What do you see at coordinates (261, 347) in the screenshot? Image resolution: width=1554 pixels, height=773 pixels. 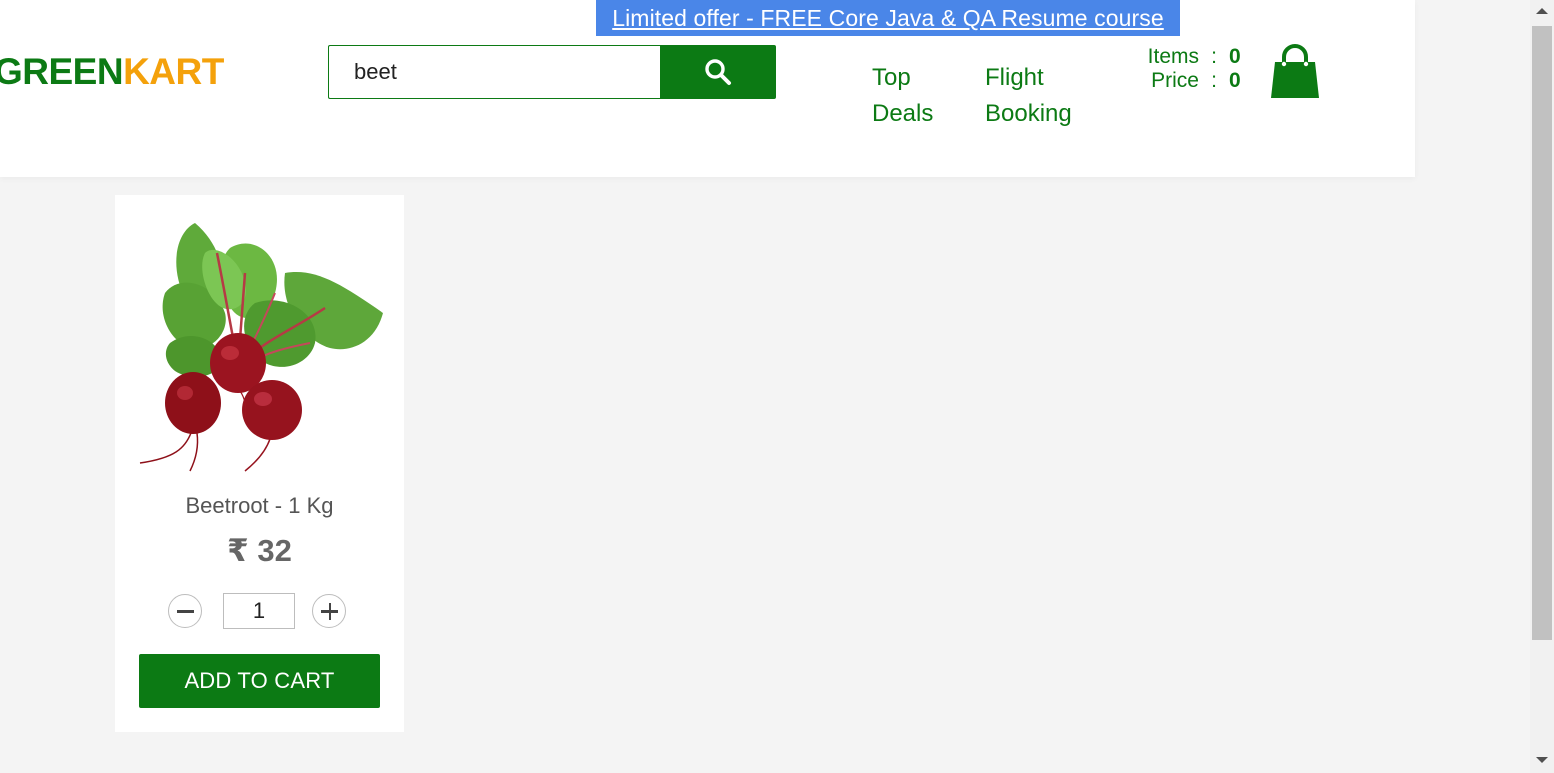 I see `beetroot-image` at bounding box center [261, 347].